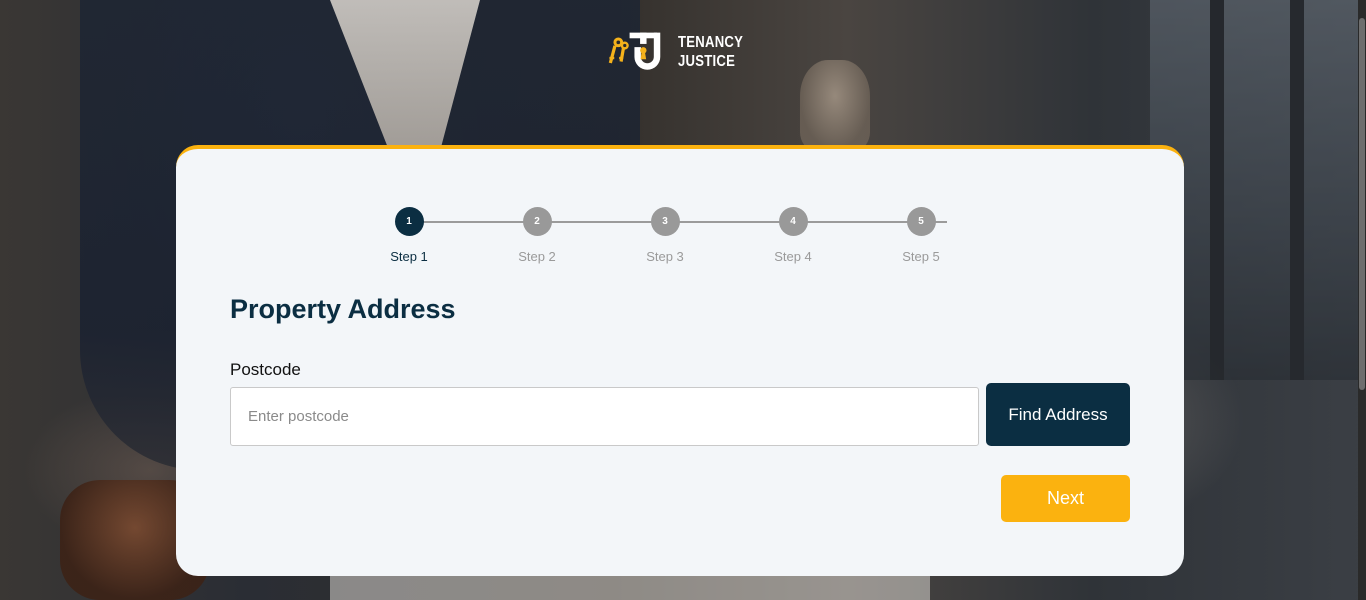  Describe the element at coordinates (537, 256) in the screenshot. I see `step-2-label: Step 2` at that location.